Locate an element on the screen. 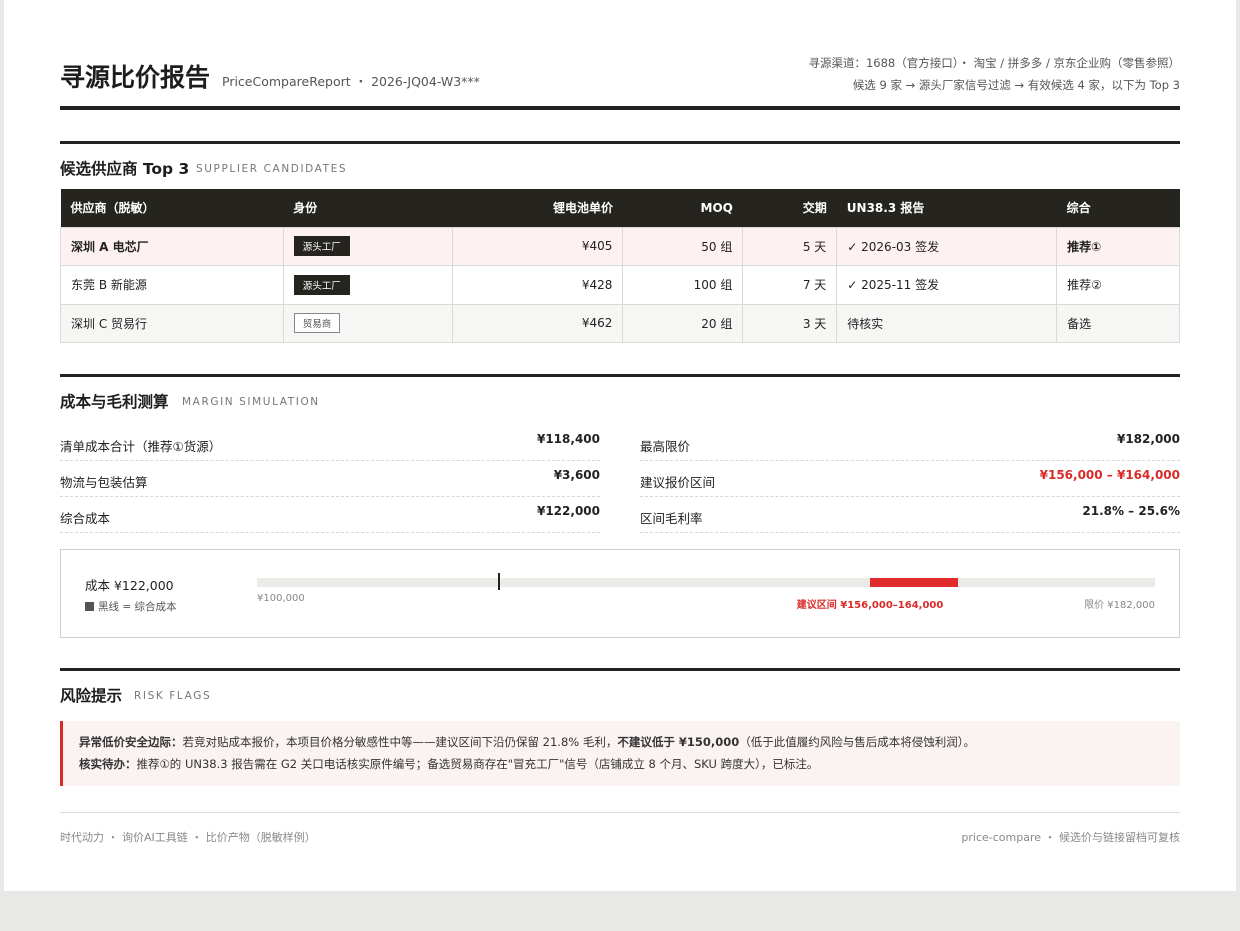  price-cell: ¥405 is located at coordinates (537, 246).